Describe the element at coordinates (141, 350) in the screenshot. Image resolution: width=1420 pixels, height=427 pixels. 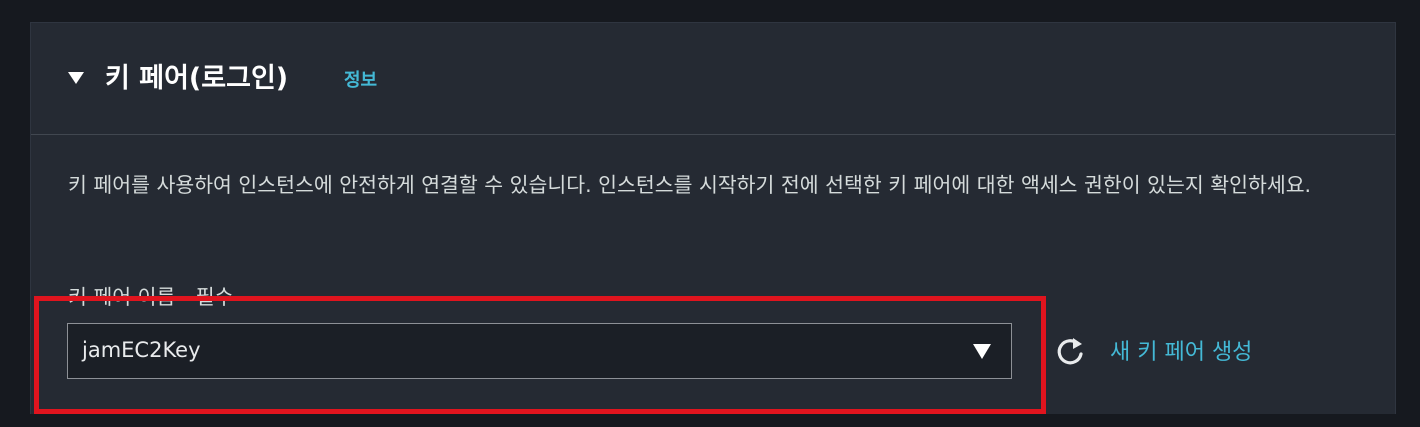
I see `key-pair-selected-value: jamEC2Key` at that location.